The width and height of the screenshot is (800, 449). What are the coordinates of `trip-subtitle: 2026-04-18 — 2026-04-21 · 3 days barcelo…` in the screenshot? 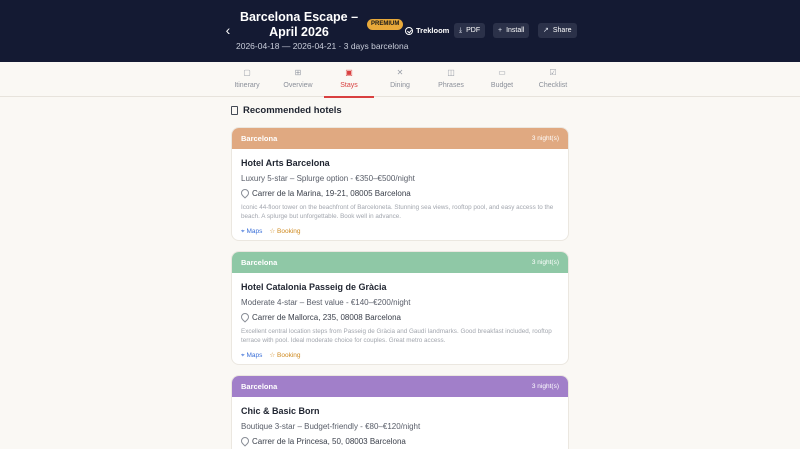 It's located at (322, 46).